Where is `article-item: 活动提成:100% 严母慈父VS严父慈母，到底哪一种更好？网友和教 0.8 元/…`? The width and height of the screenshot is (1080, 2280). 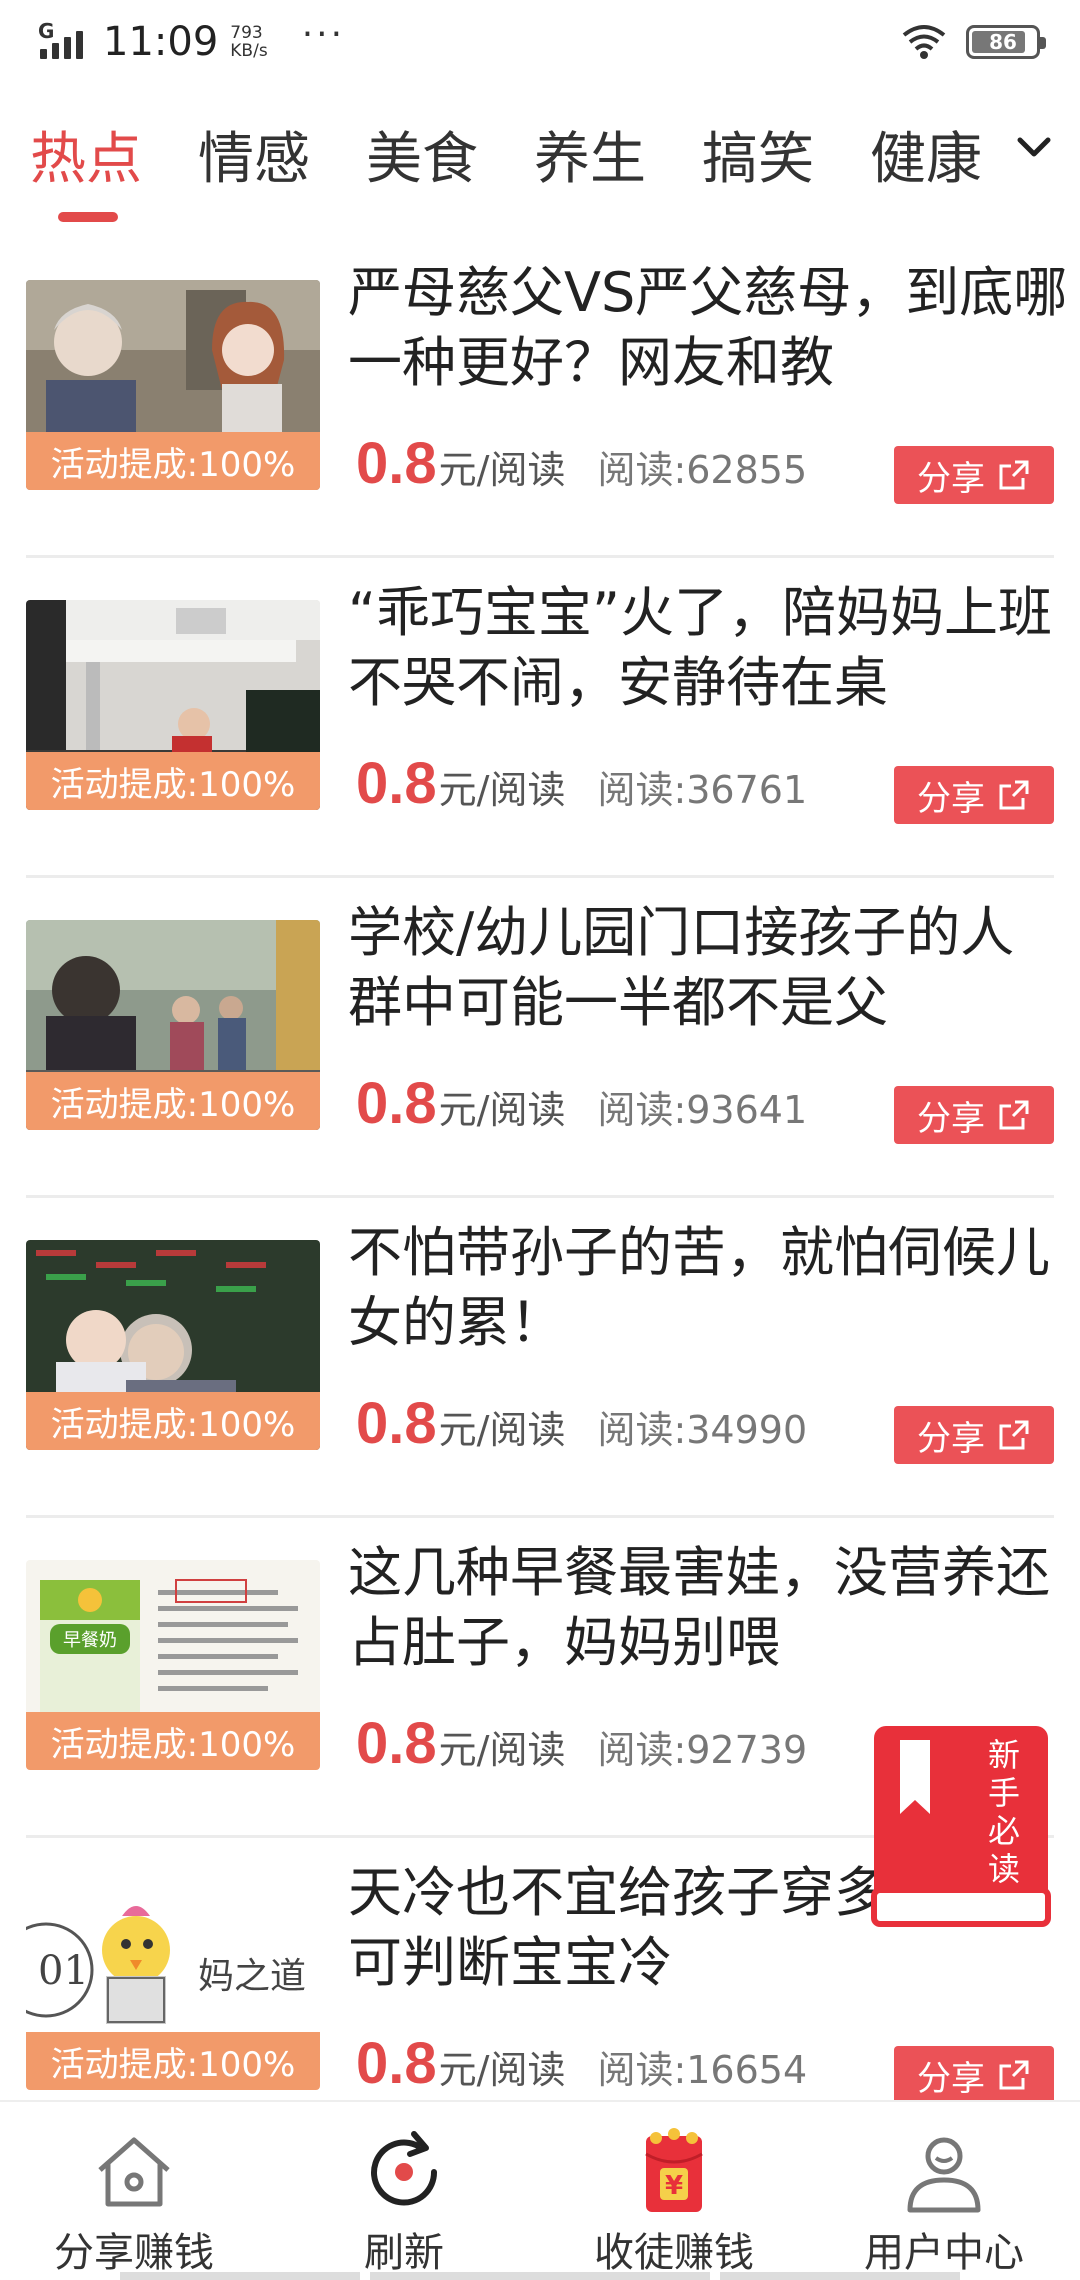
article-item: 活动提成:100% 严母慈父VS严父慈母，到底哪一种更好？网友和教 0.8 元/… is located at coordinates (546, 398).